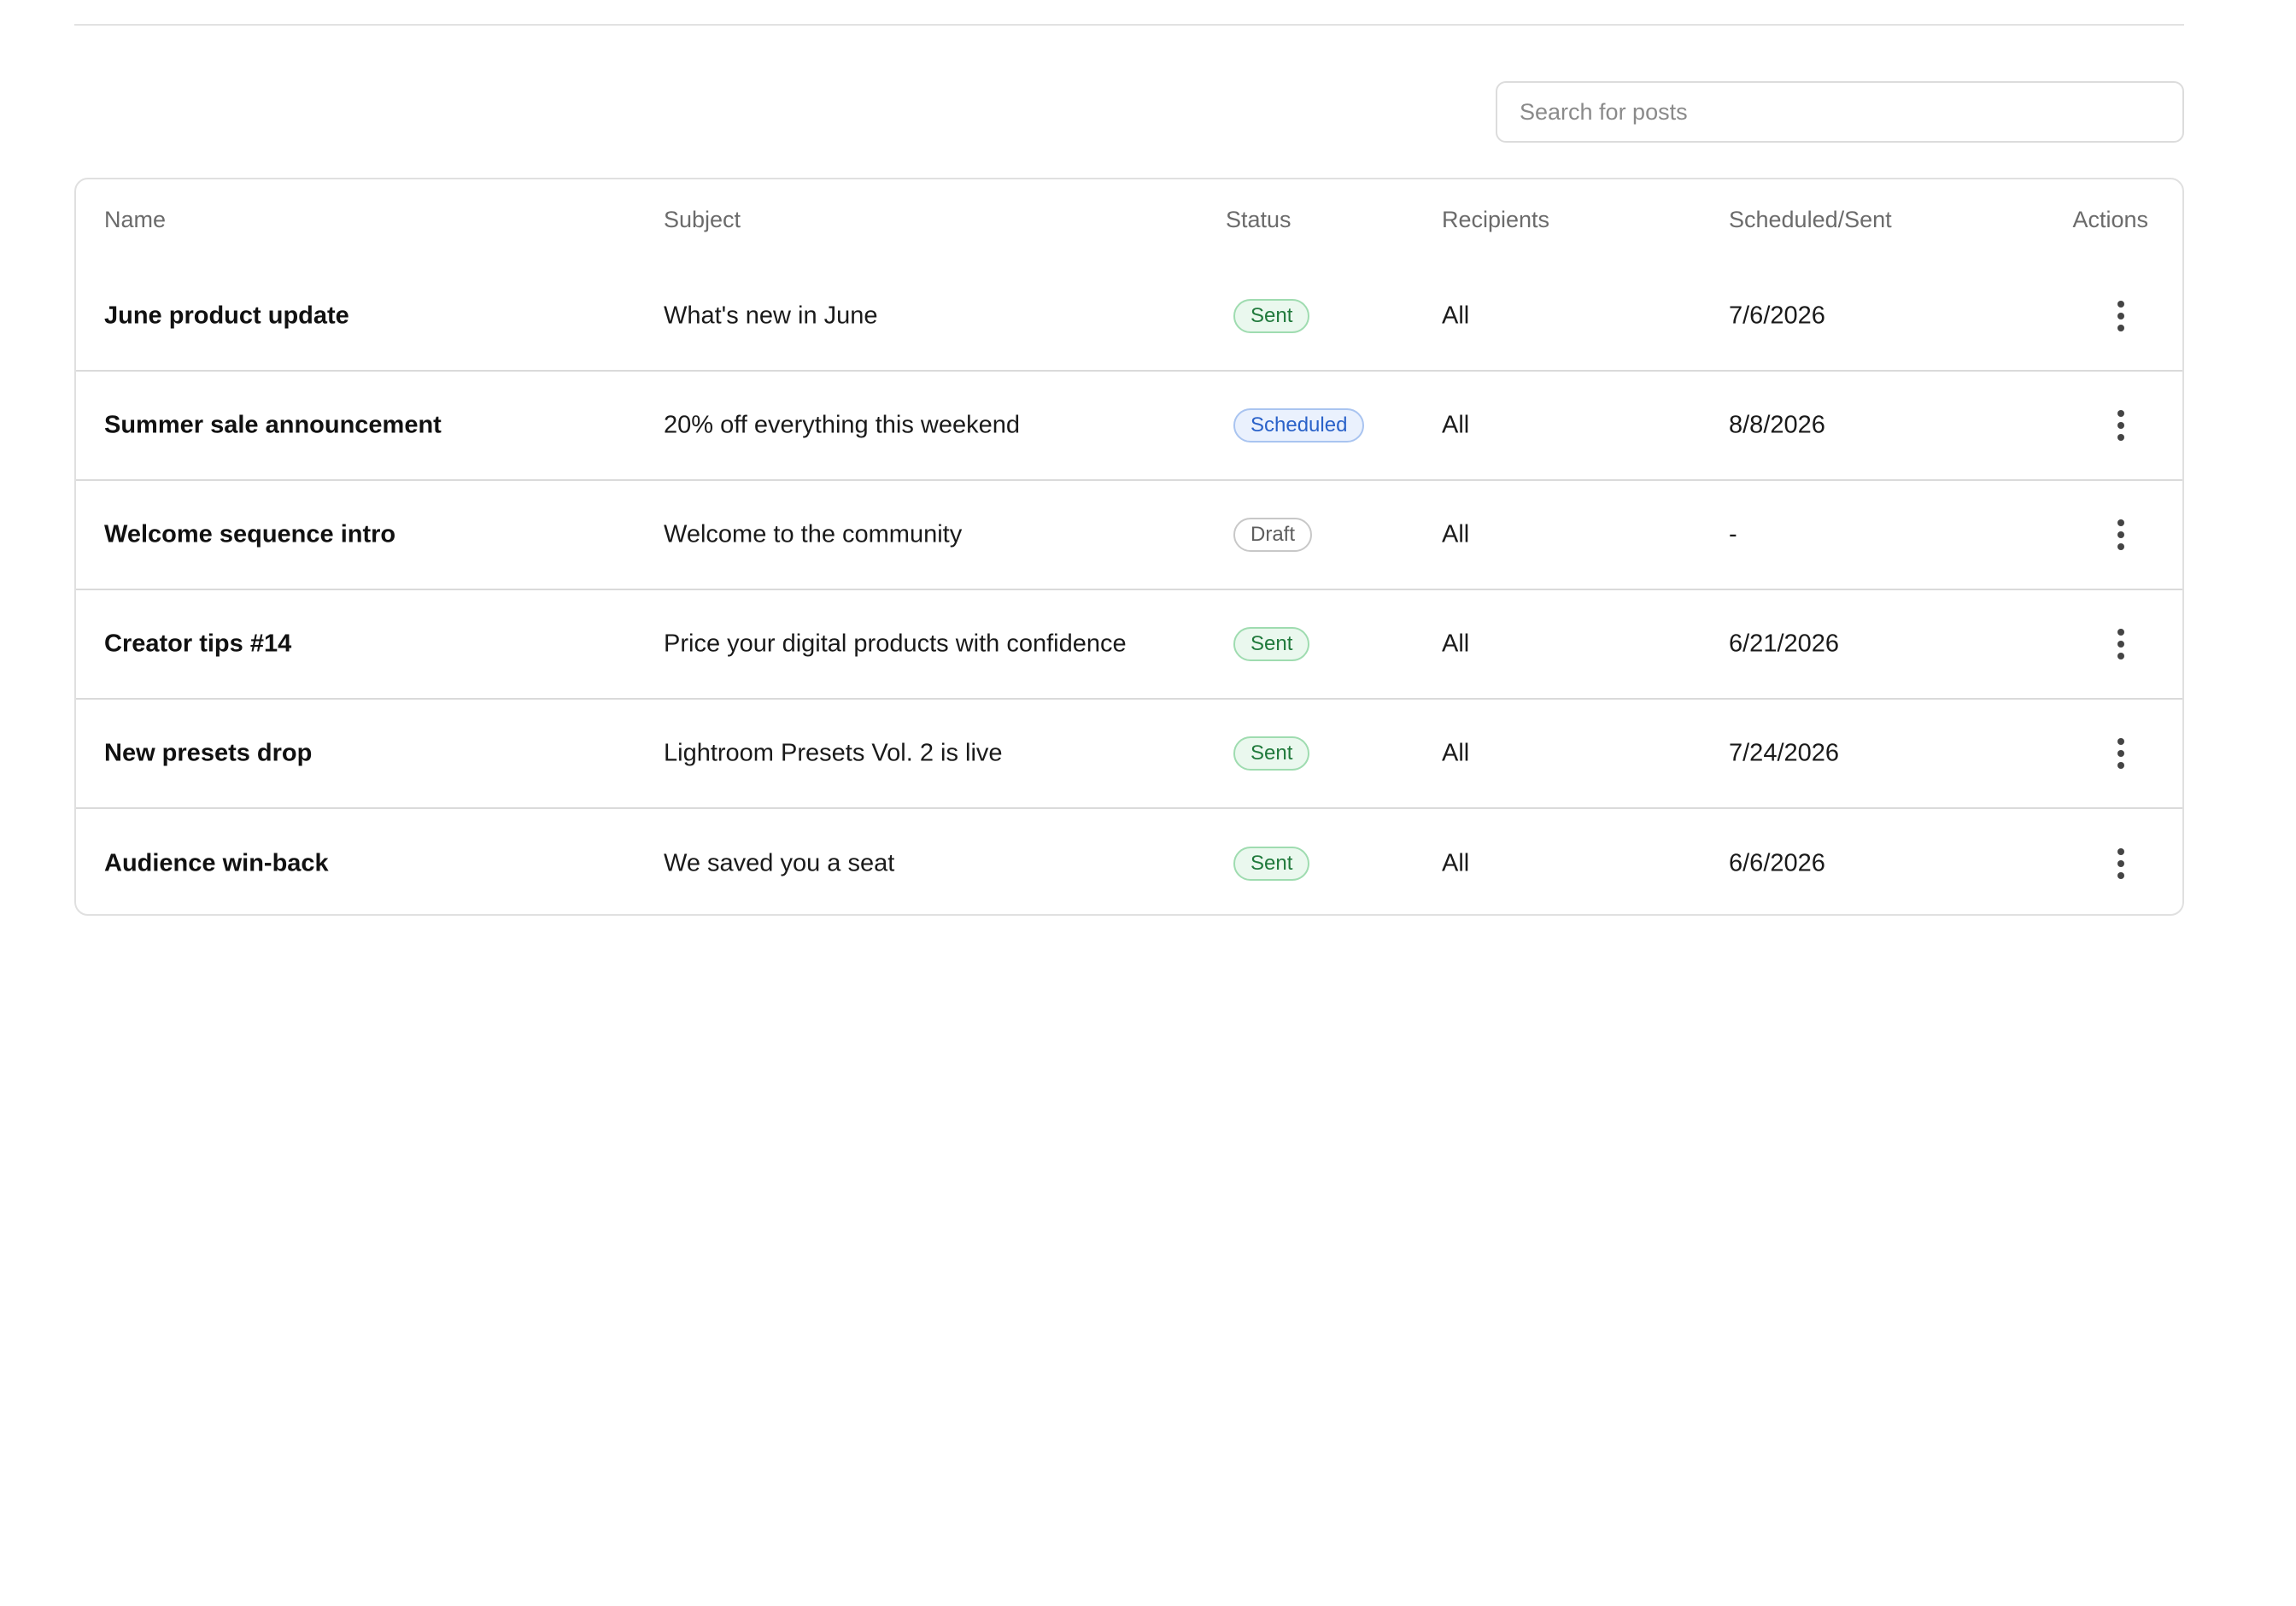 The image size is (2296, 1606). What do you see at coordinates (1129, 25) in the screenshot?
I see `top-divider` at bounding box center [1129, 25].